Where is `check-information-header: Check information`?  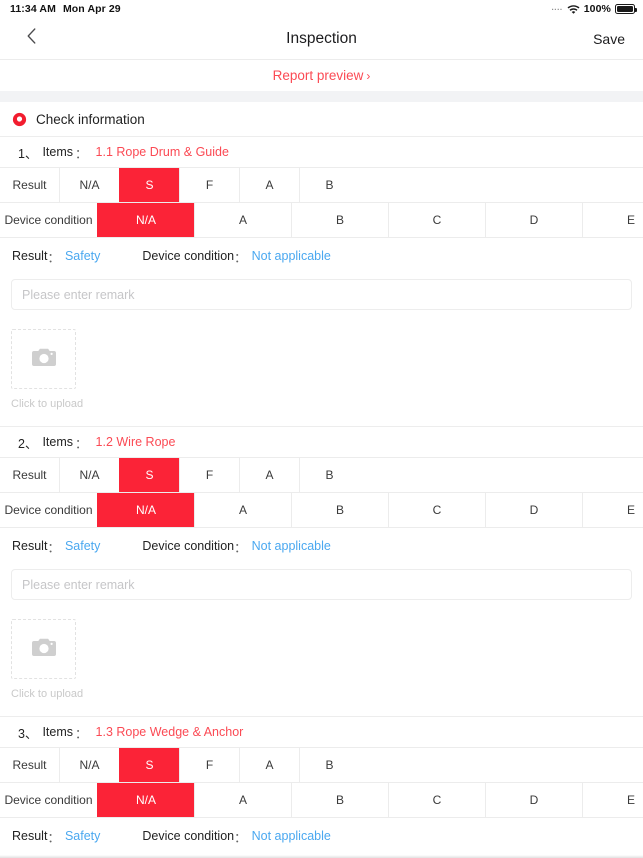 check-information-header: Check information is located at coordinates (321, 119).